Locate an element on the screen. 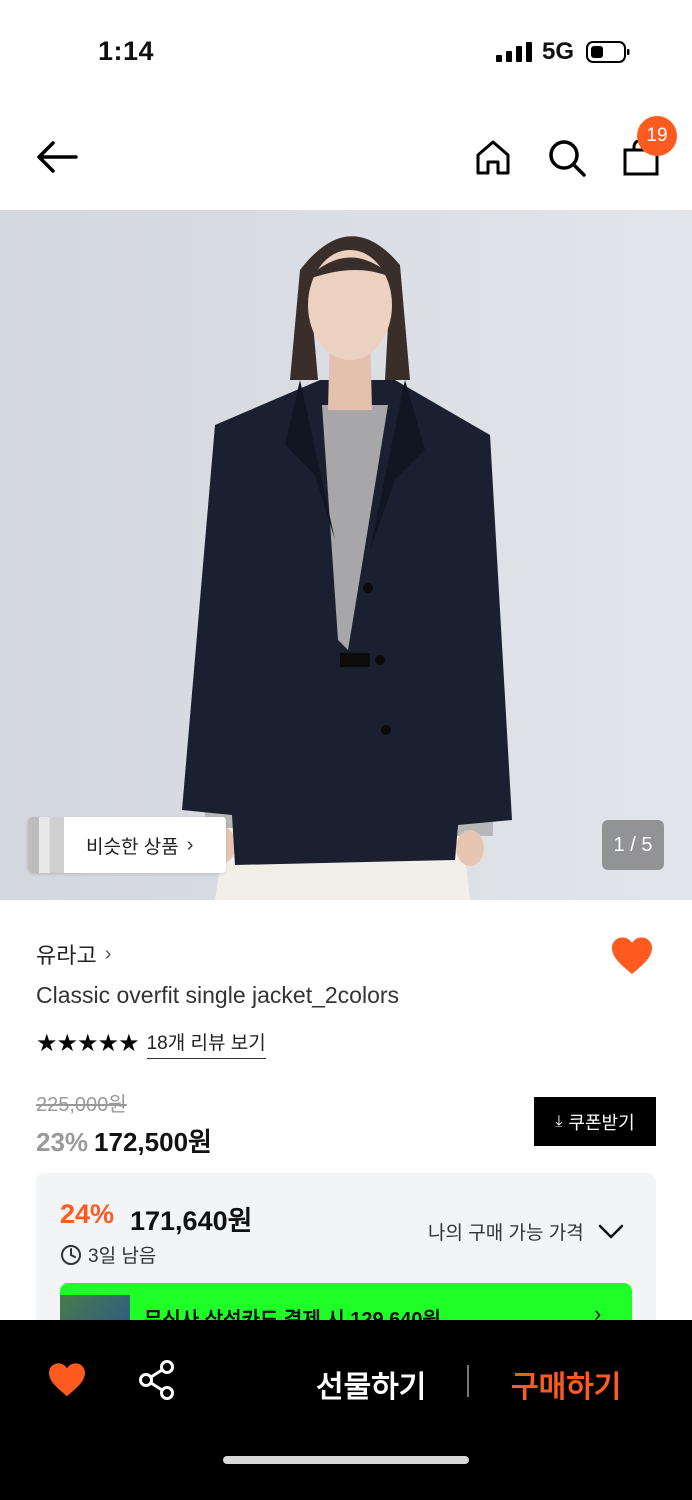  download-icon: ⤓ is located at coordinates (559, 1121).